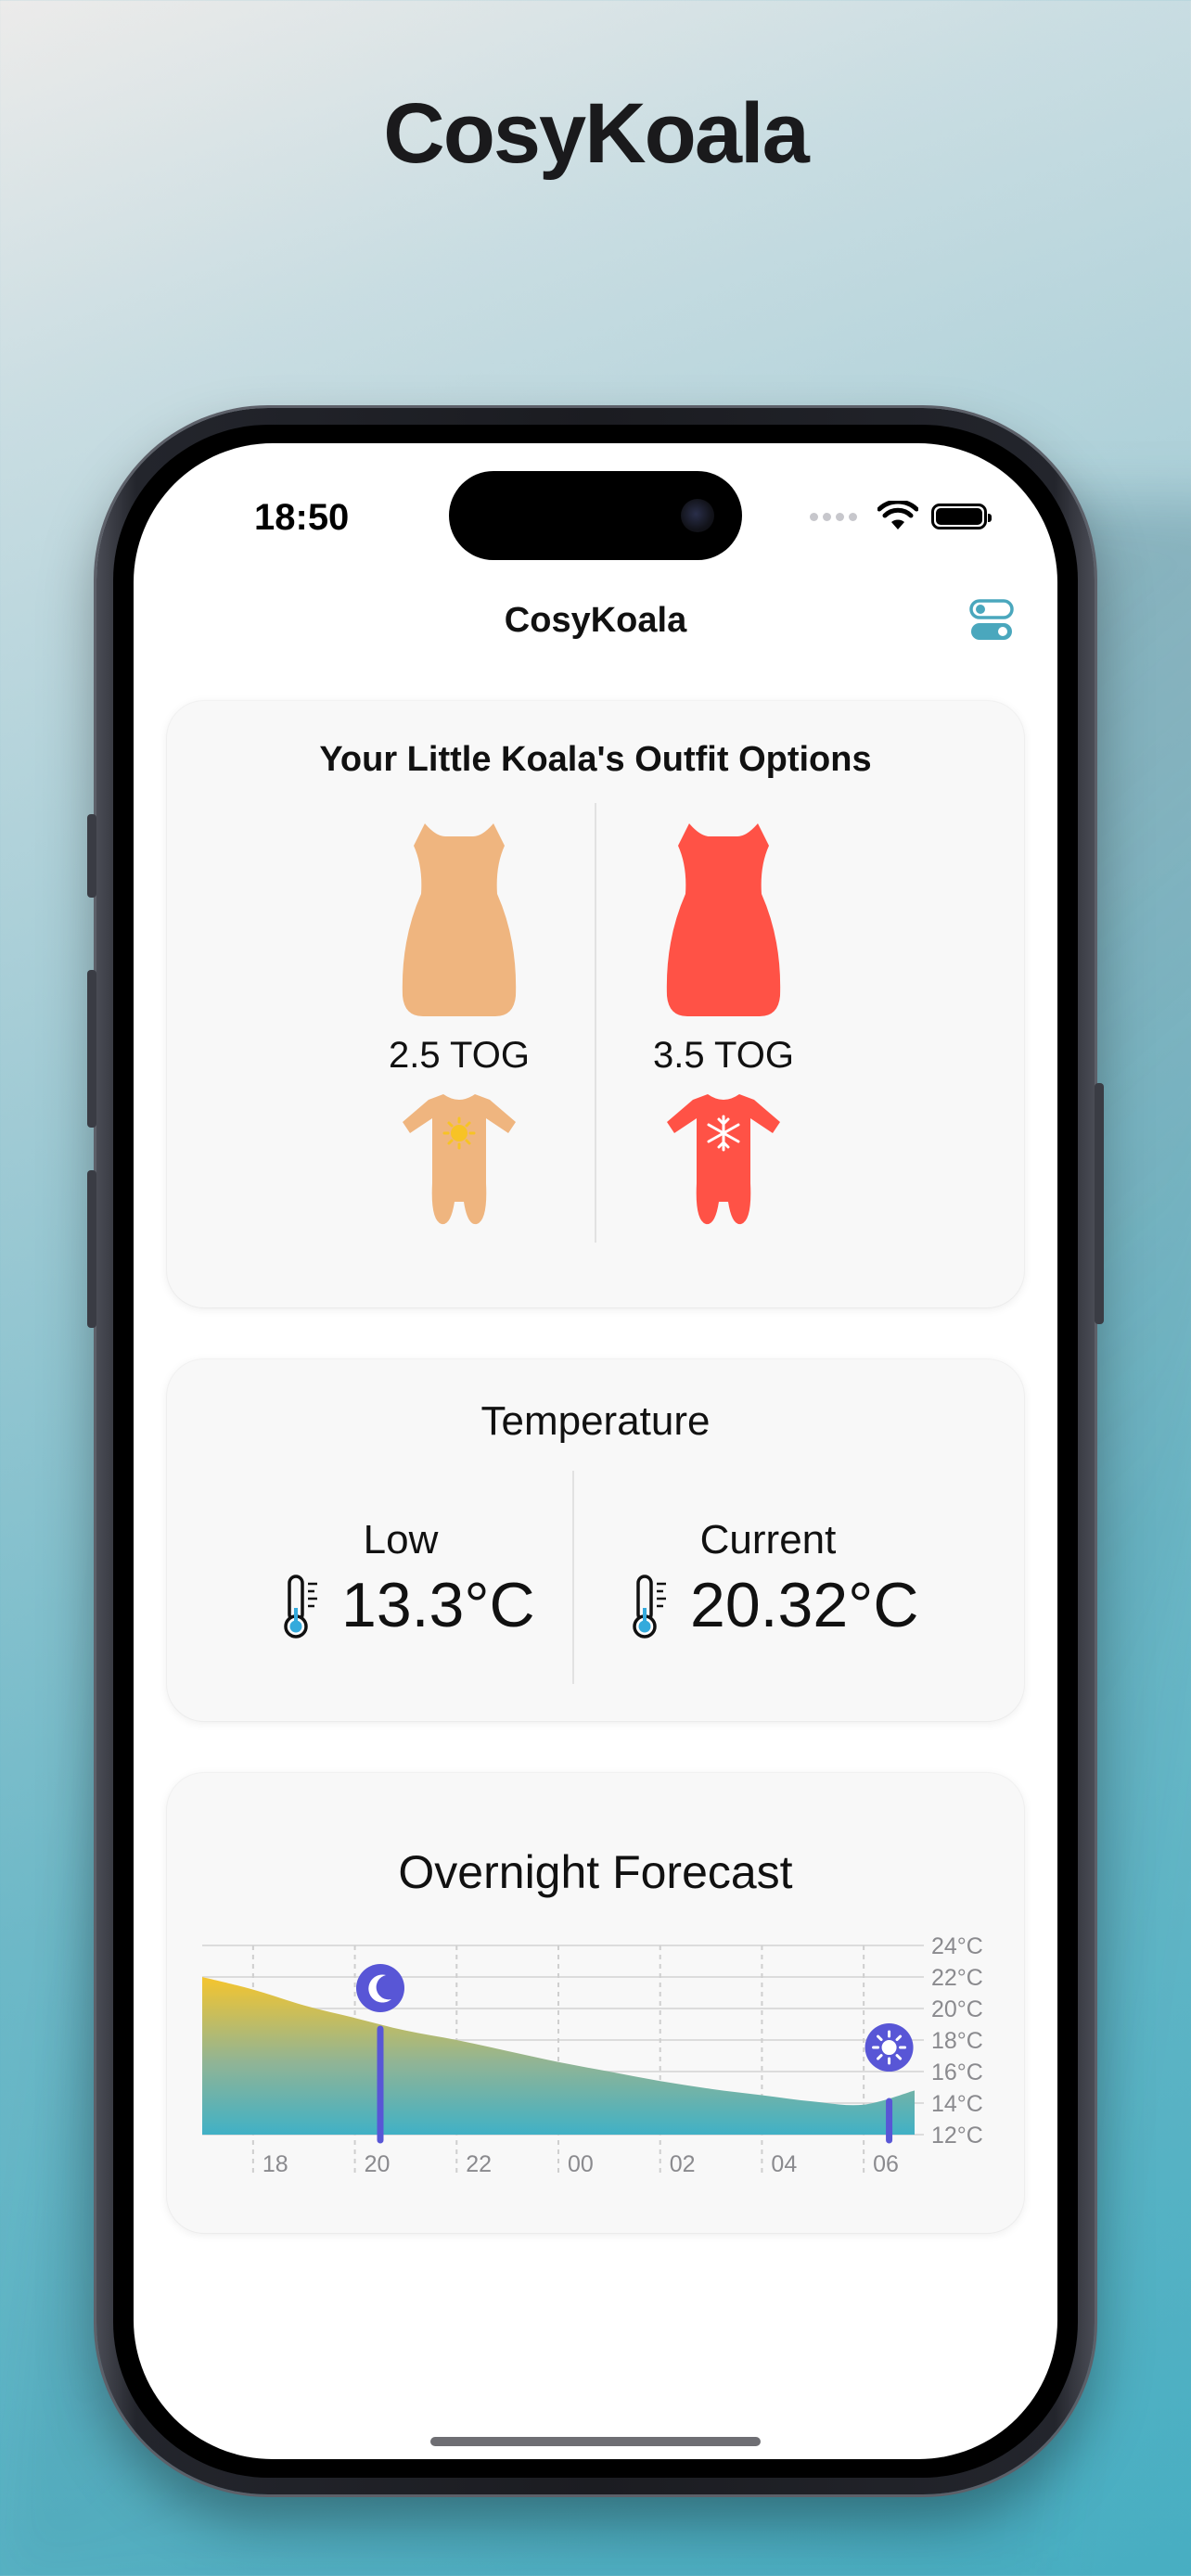  I want to click on front-camera, so click(697, 515).